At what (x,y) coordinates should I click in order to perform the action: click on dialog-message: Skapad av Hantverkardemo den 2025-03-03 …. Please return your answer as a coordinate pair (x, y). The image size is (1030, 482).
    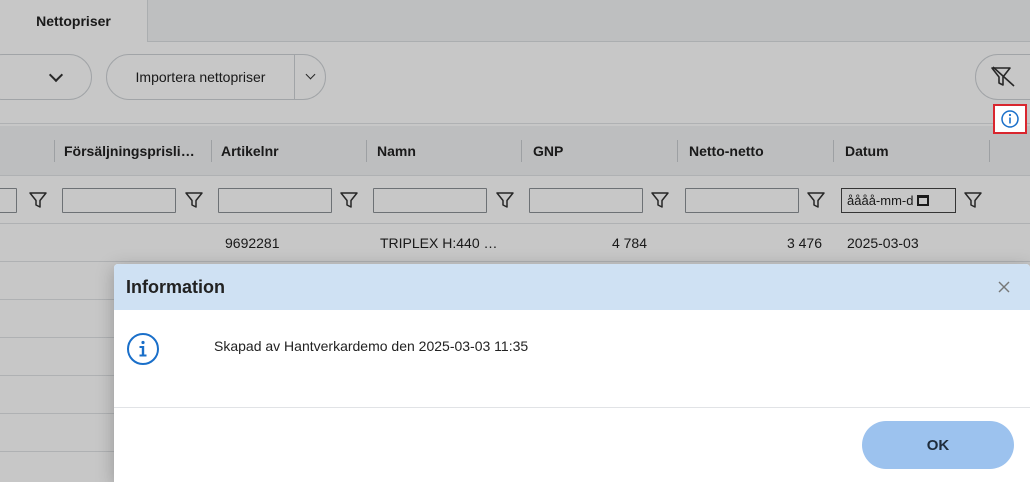
    Looking at the image, I should click on (371, 346).